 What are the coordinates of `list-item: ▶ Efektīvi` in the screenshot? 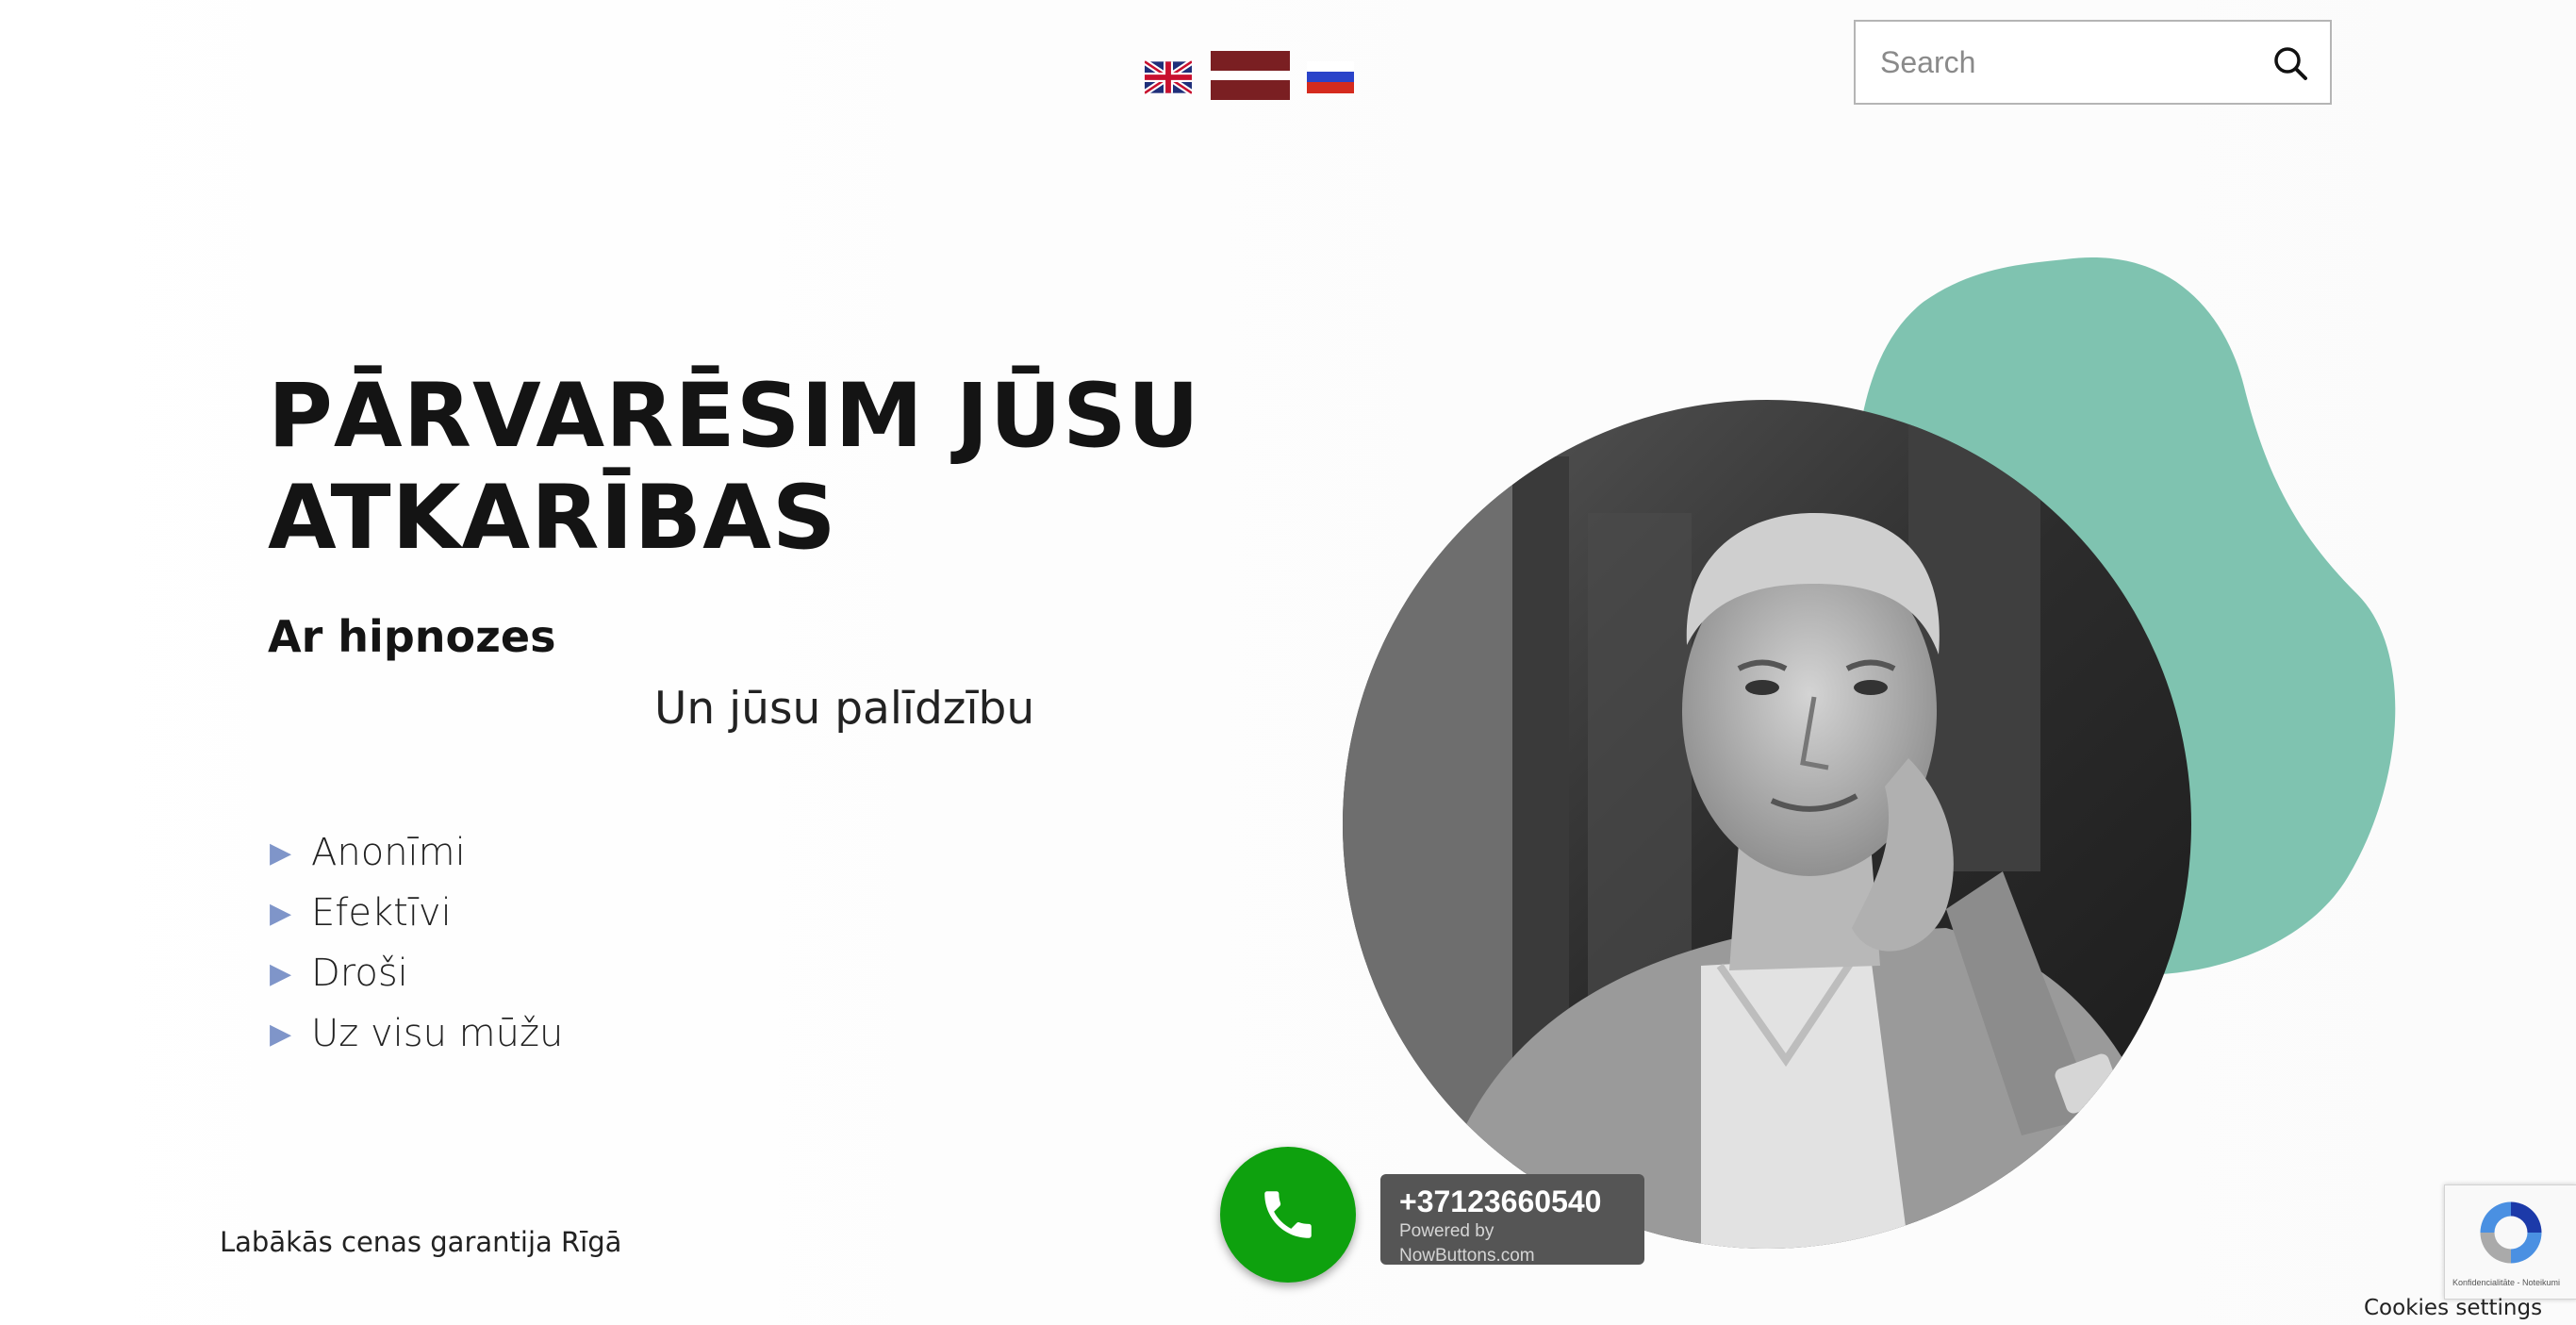 It's located at (416, 913).